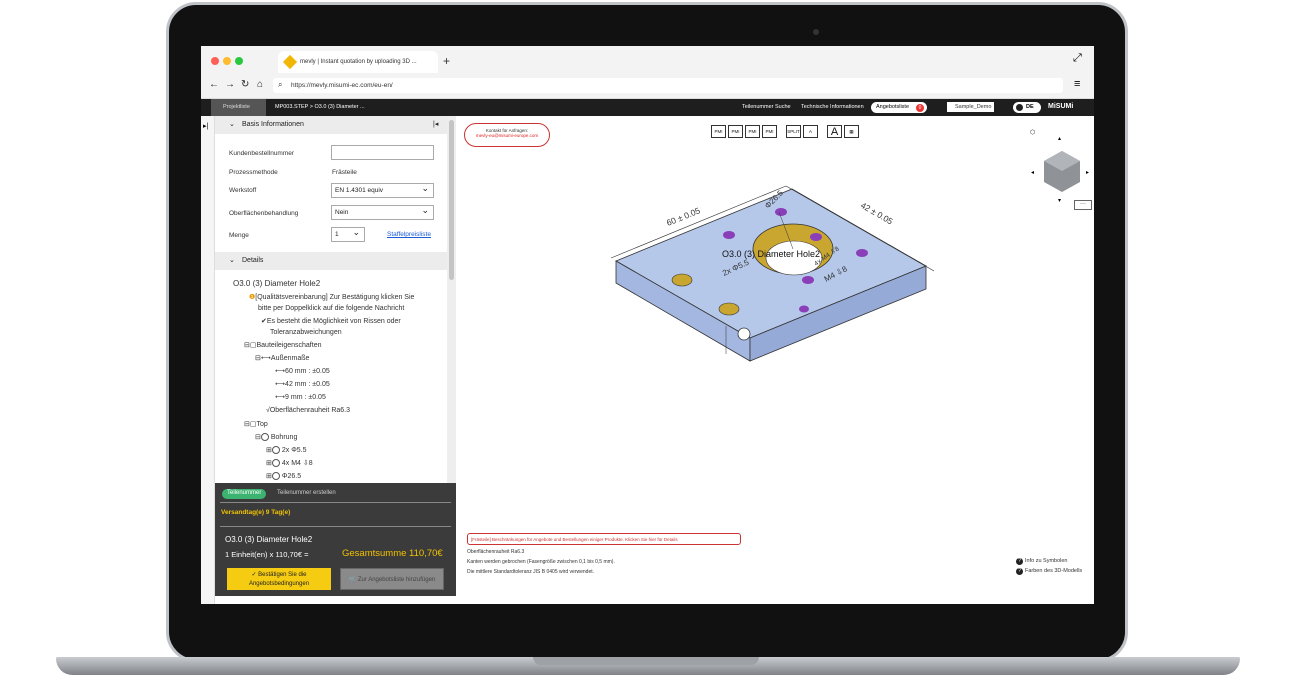  Describe the element at coordinates (877, 213) in the screenshot. I see `dim-width-label: 42 ± 0.05` at that location.